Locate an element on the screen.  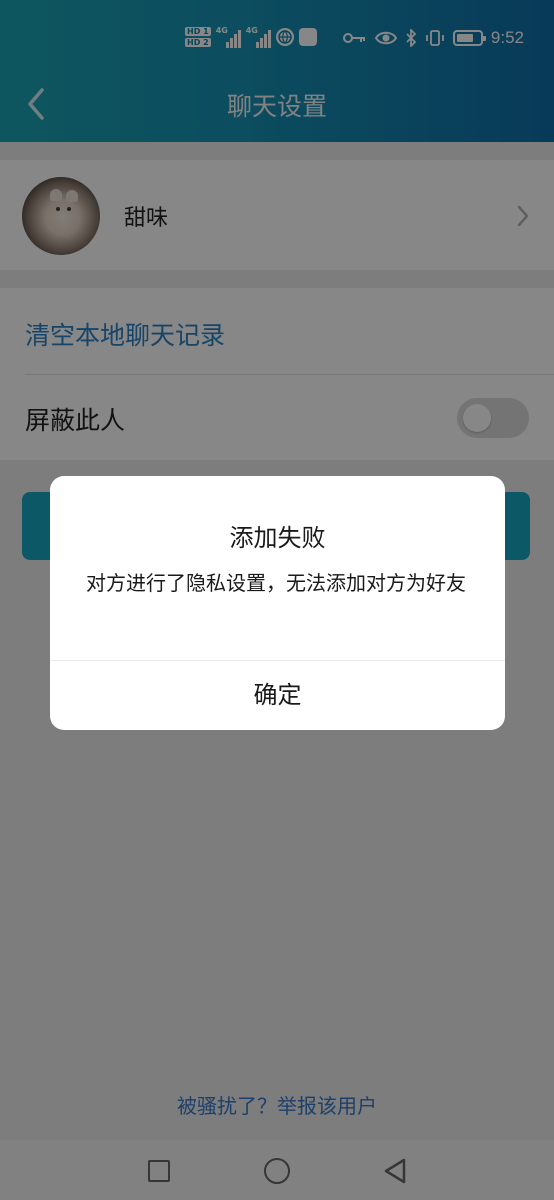
dialog-message: 对方进行了隐私设置，无法添加对方为好友 is located at coordinates (276, 583).